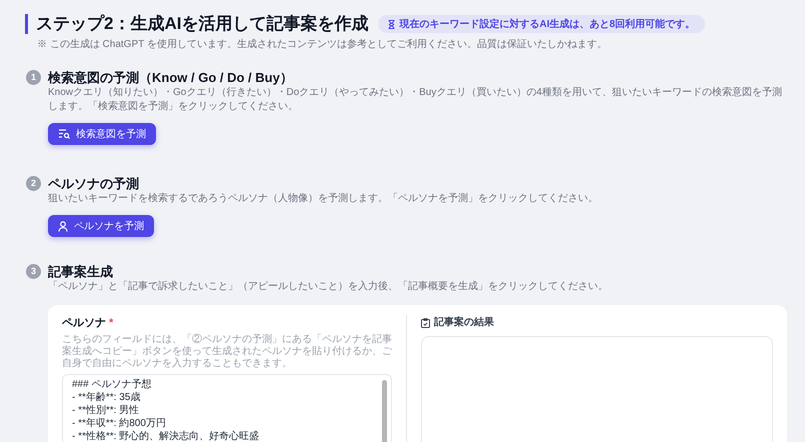  I want to click on hourglass-icon, so click(392, 24).